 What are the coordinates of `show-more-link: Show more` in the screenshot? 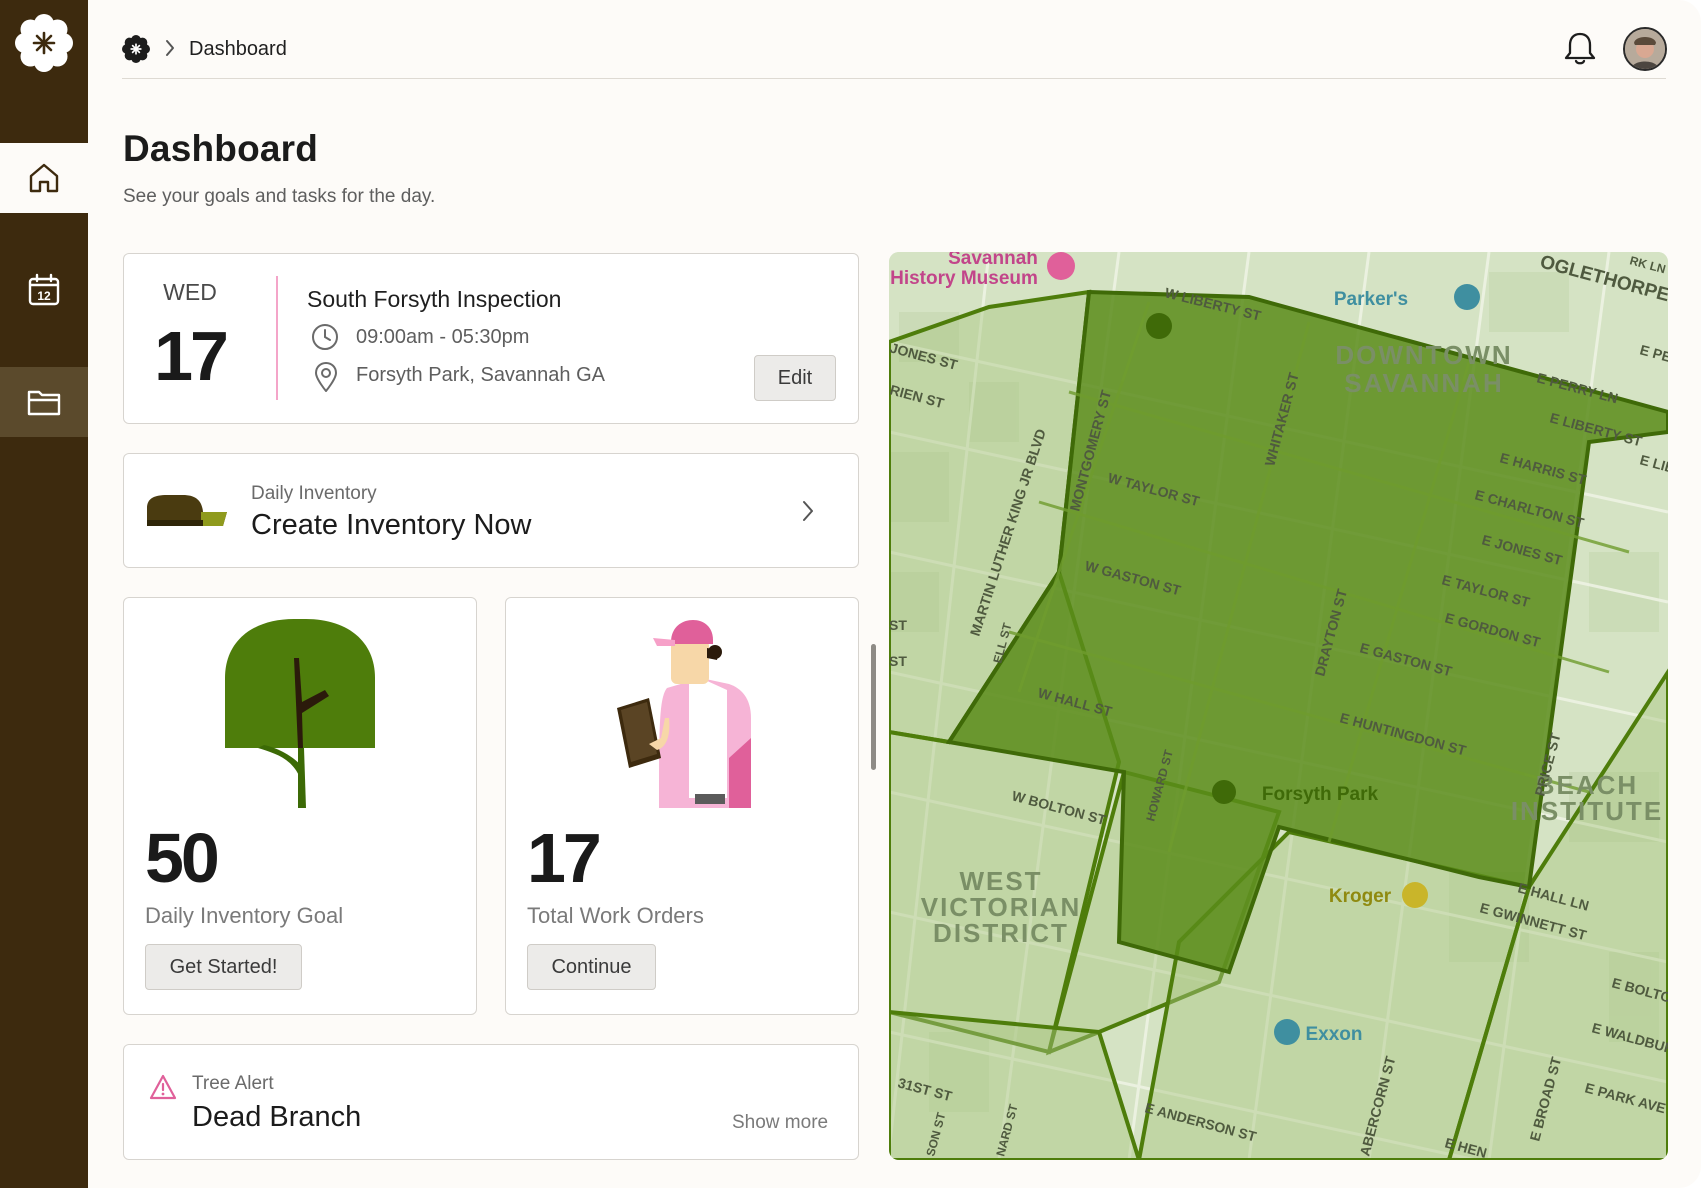 It's located at (780, 1123).